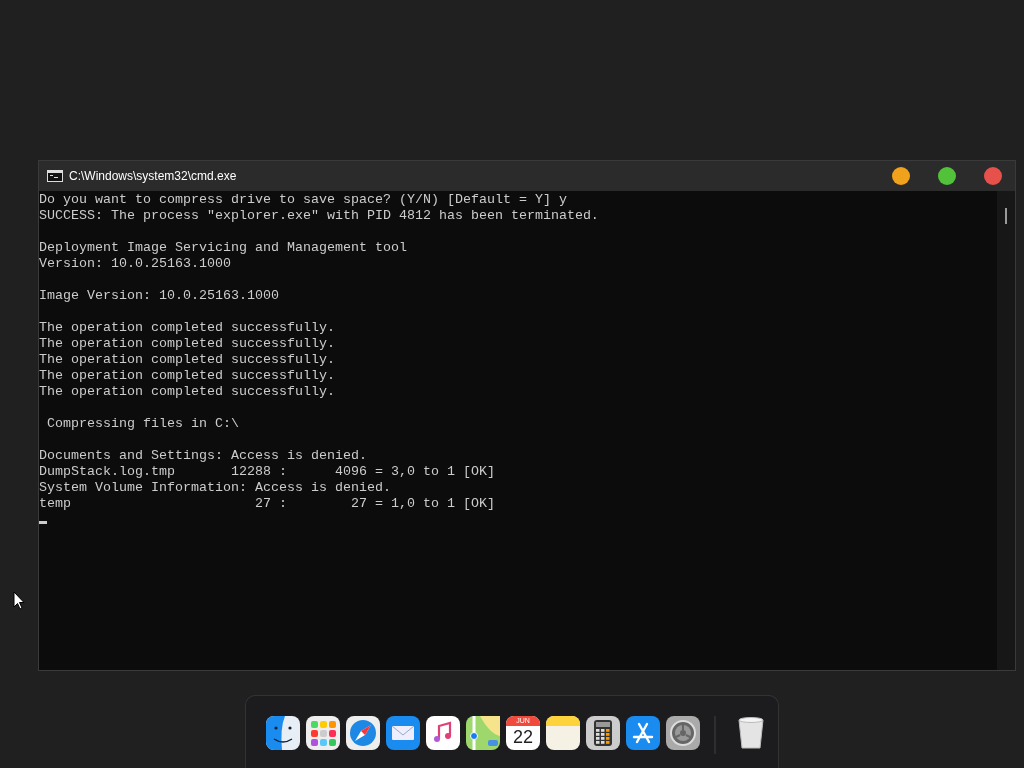  Describe the element at coordinates (403, 733) in the screenshot. I see `envelope-icon` at that location.